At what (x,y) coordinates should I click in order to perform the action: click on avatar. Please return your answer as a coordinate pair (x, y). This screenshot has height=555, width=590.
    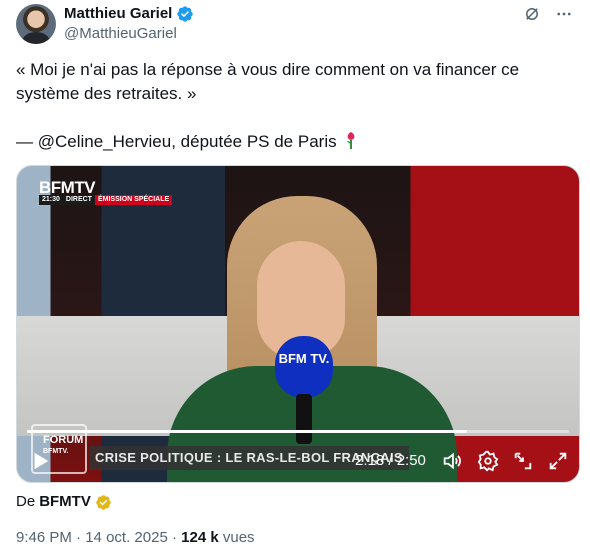
    Looking at the image, I should click on (36, 24).